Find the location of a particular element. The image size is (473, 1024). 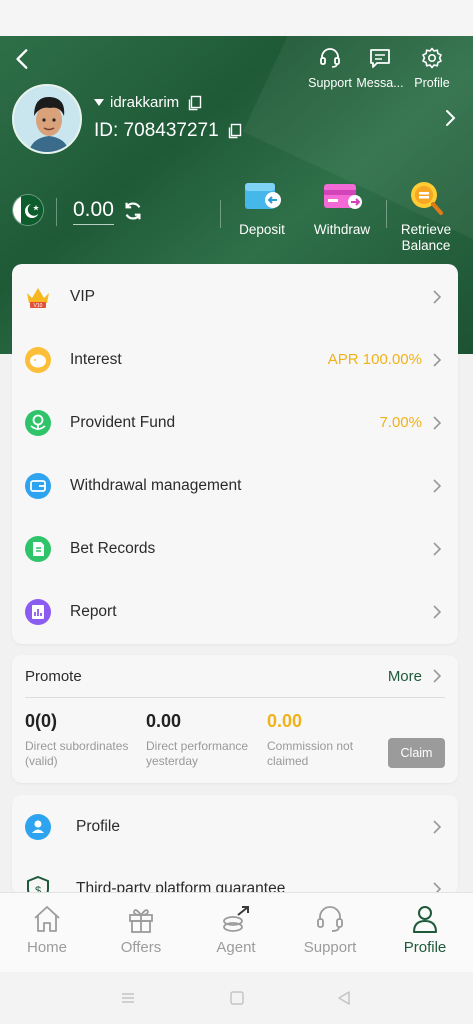

commission-value: 0.00 is located at coordinates (285, 721).